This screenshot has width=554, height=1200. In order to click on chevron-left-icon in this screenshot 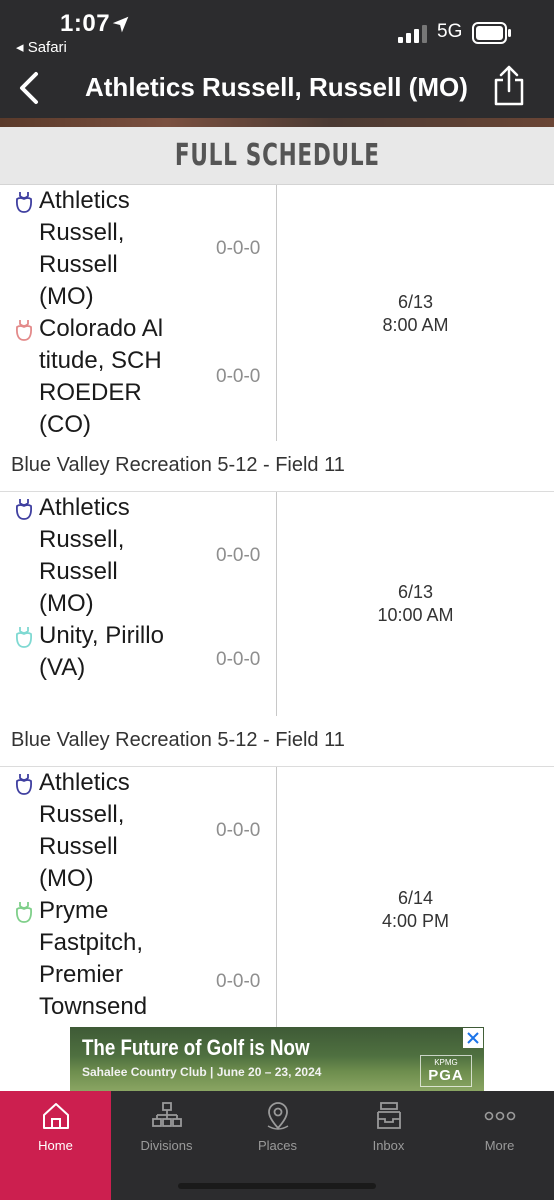, I will do `click(29, 88)`.